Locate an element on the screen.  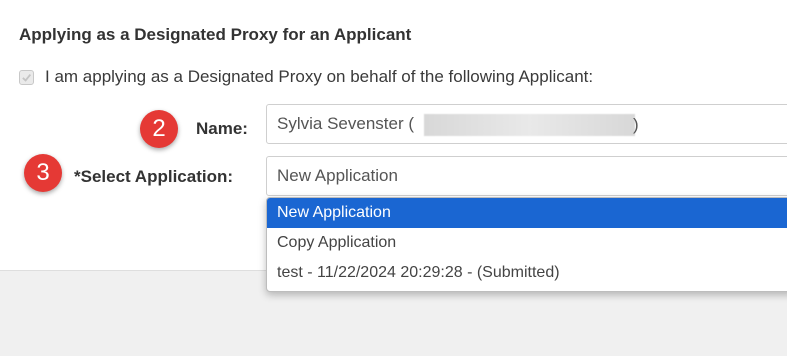
name-field: Sylvia Sevenster ( ) is located at coordinates (526, 124).